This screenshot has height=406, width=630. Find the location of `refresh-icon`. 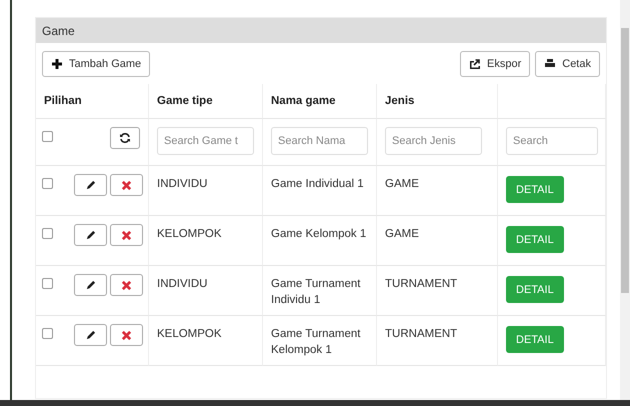

refresh-icon is located at coordinates (125, 138).